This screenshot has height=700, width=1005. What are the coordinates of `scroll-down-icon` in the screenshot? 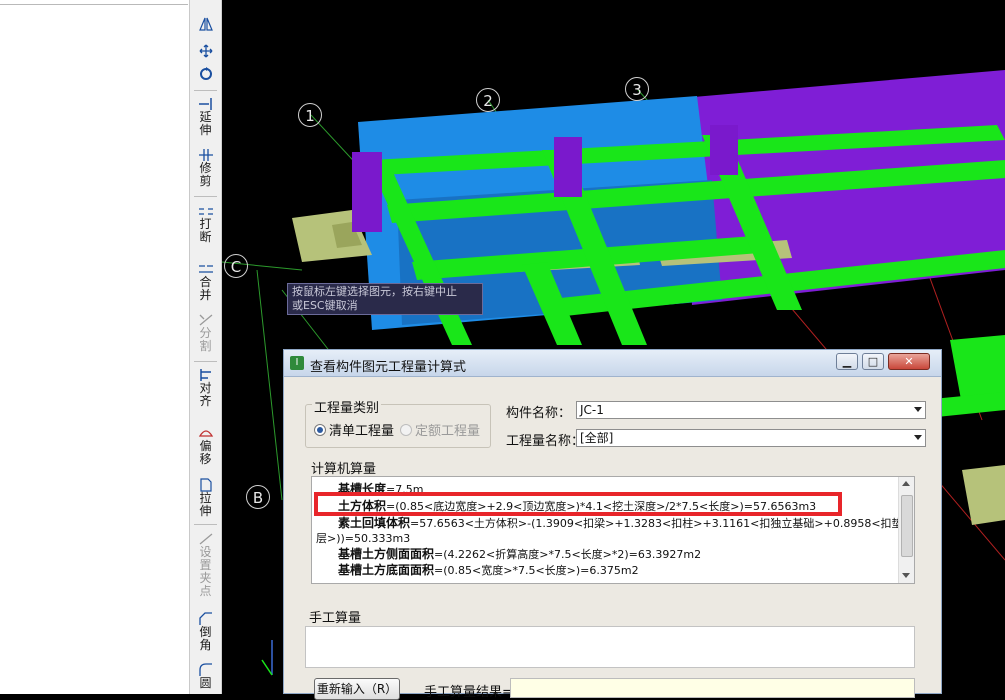 It's located at (906, 575).